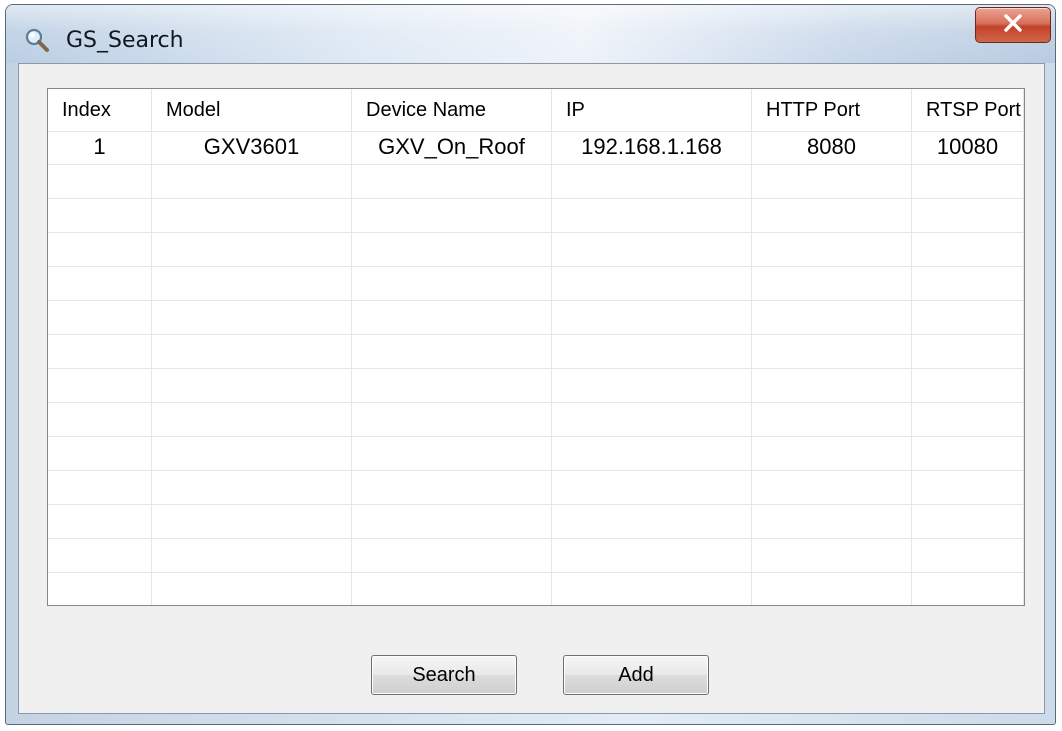  What do you see at coordinates (832, 148) in the screenshot?
I see `cell-http-port: 8080` at bounding box center [832, 148].